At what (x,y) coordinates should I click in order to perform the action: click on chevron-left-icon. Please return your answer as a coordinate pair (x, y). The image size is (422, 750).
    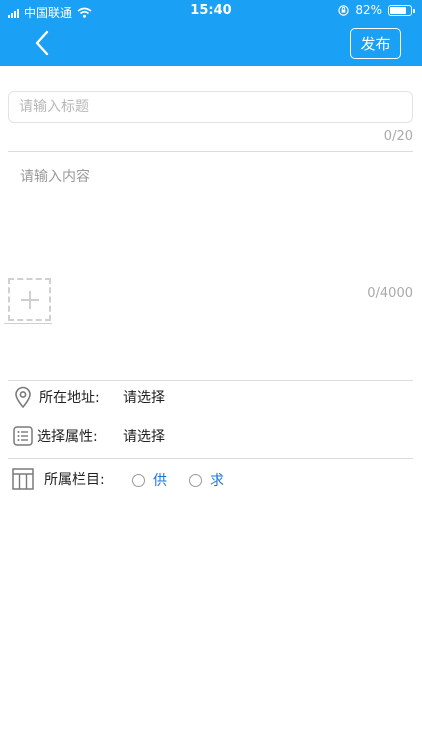
    Looking at the image, I should click on (42, 43).